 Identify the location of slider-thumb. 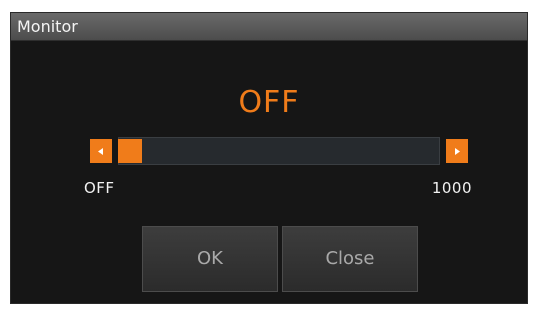
(130, 151).